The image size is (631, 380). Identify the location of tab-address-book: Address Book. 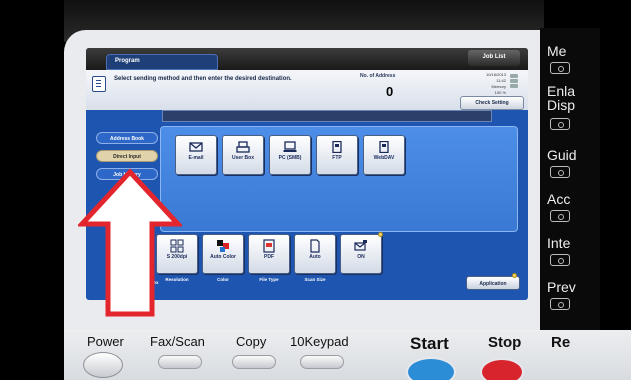
(127, 138).